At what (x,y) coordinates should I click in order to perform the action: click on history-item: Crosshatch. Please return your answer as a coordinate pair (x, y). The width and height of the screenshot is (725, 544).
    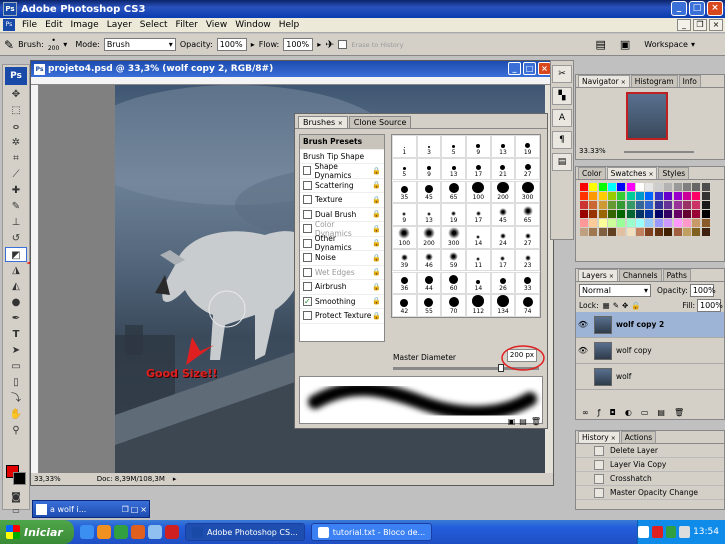
    Looking at the image, I should click on (650, 479).